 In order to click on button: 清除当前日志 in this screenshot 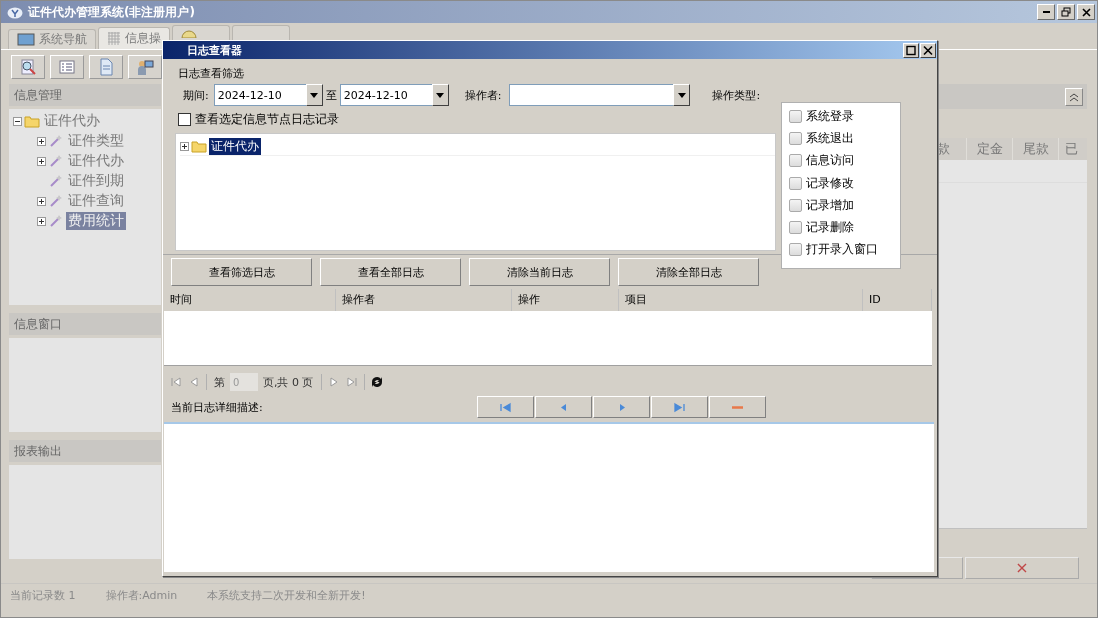, I will do `click(539, 272)`.